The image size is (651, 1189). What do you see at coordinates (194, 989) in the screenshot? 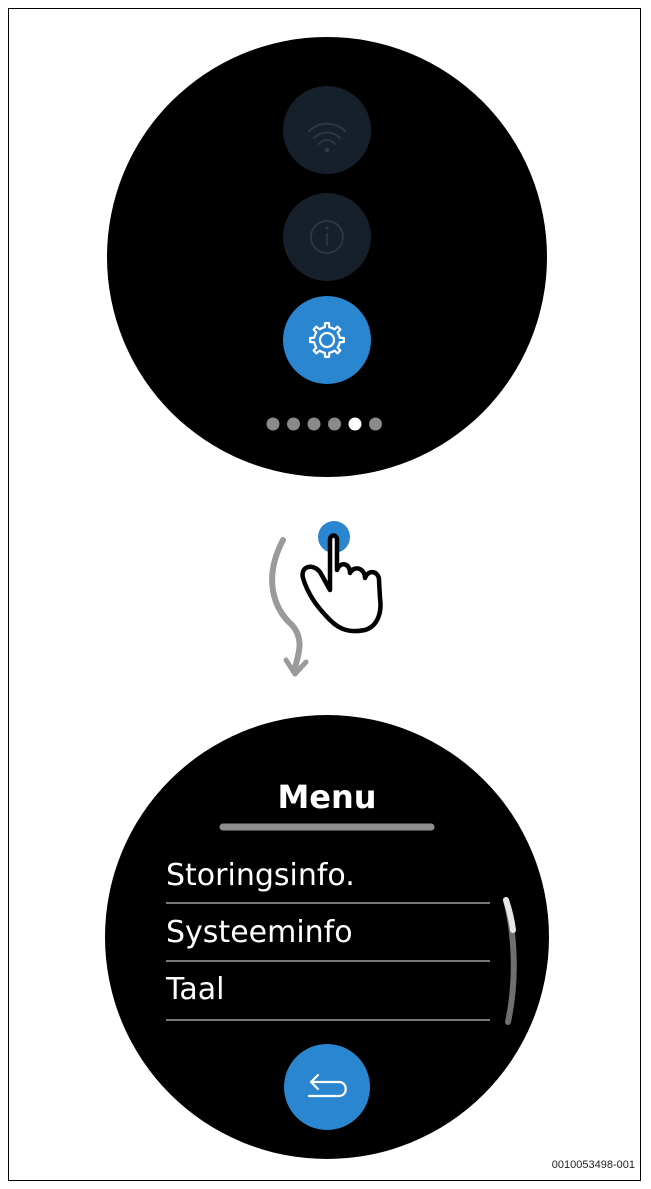
I see `menu-item-label: Taal` at bounding box center [194, 989].